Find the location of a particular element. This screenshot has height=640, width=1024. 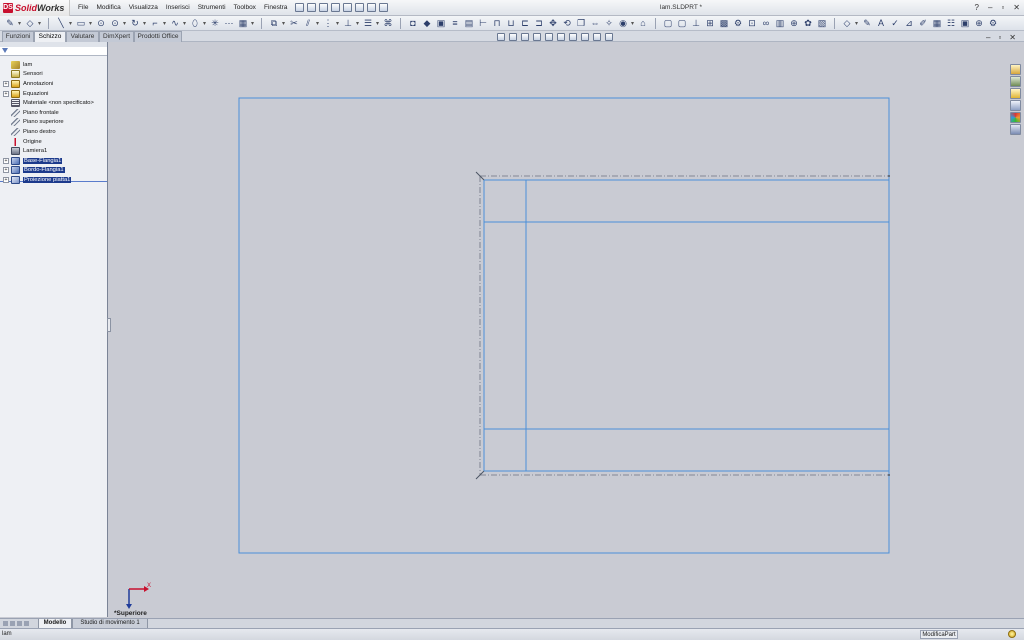

doc-close-button: ✕ is located at coordinates (1012, 37).